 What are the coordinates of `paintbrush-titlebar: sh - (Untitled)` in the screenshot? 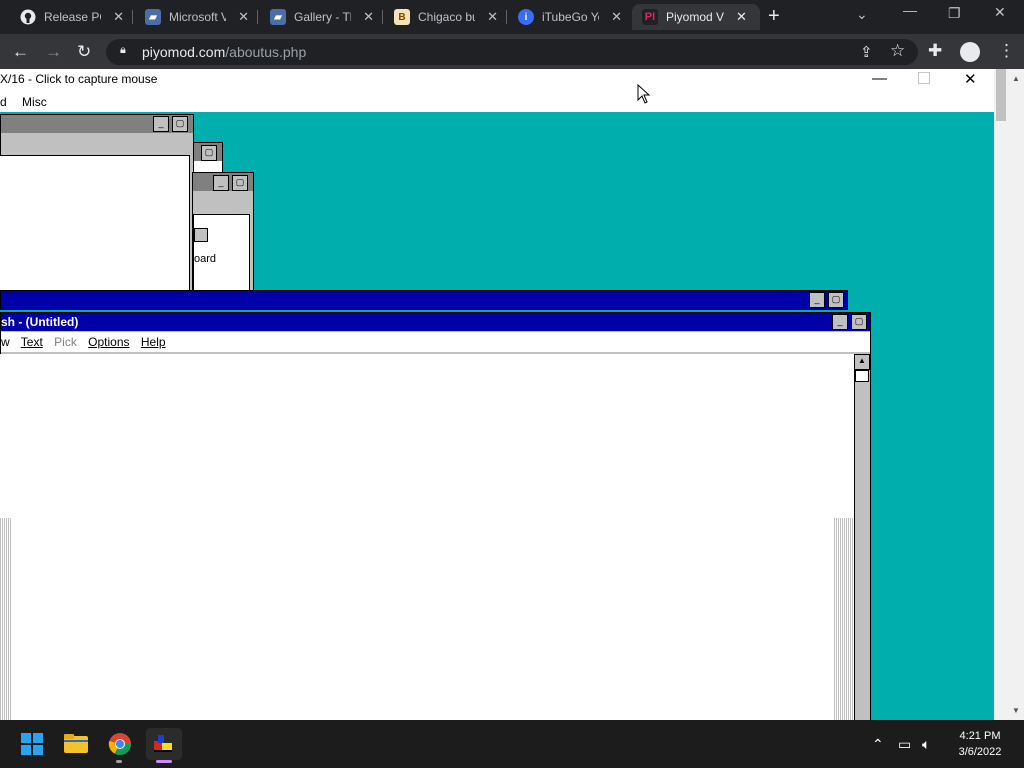 It's located at (435, 322).